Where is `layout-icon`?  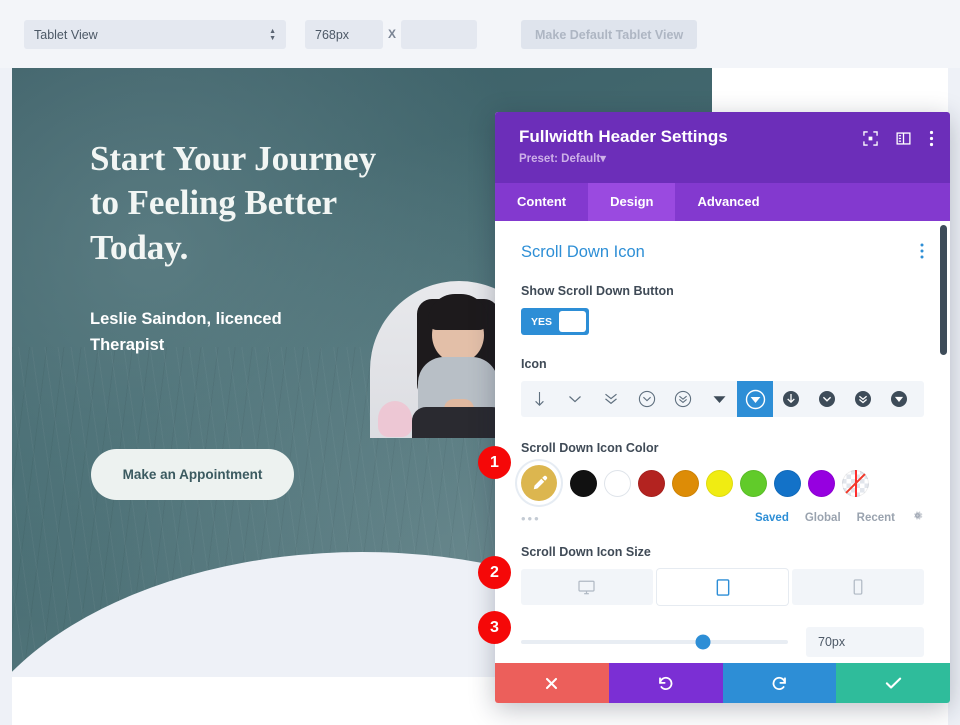 layout-icon is located at coordinates (903, 138).